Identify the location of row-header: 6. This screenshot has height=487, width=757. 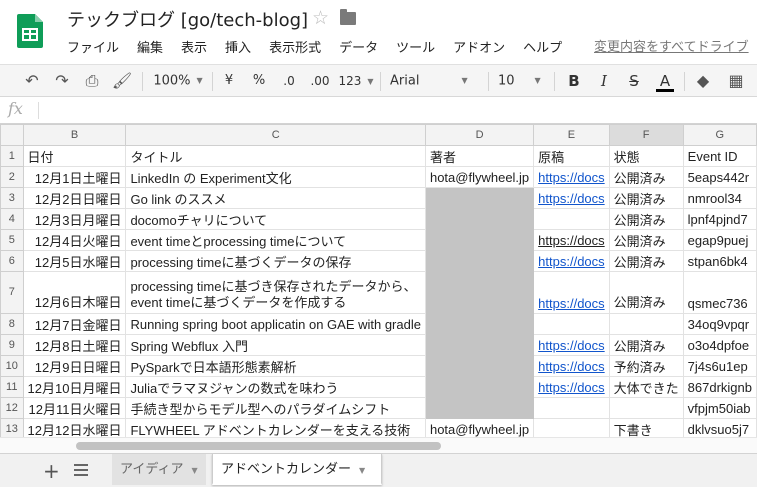
(12, 261).